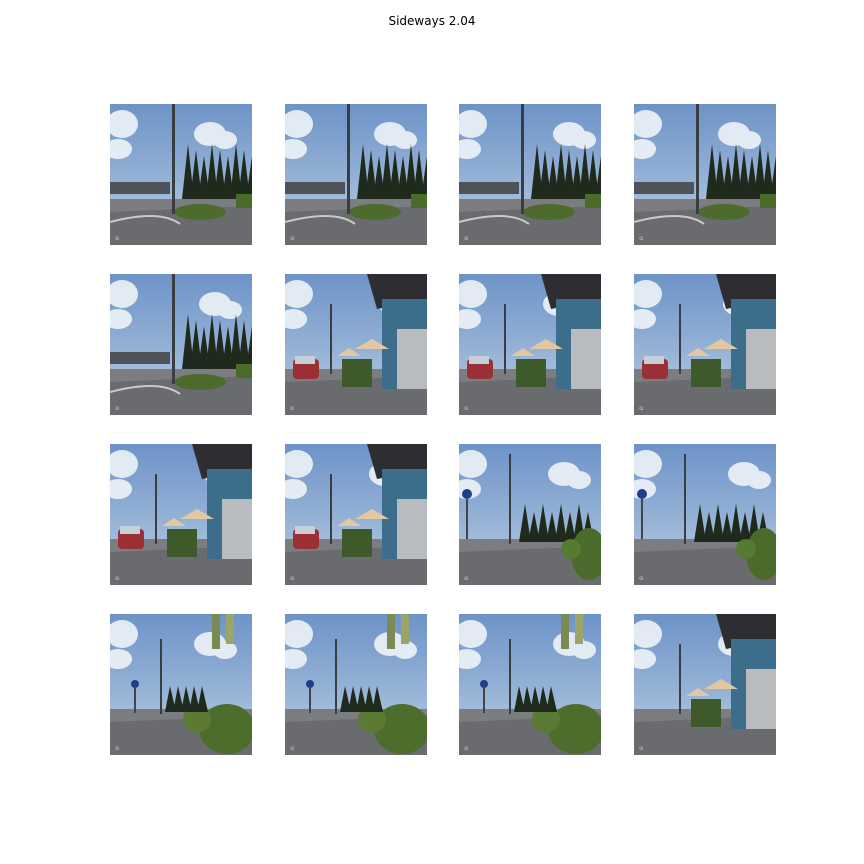  What do you see at coordinates (432, 21) in the screenshot?
I see `figure-title: Sideways 2.04` at bounding box center [432, 21].